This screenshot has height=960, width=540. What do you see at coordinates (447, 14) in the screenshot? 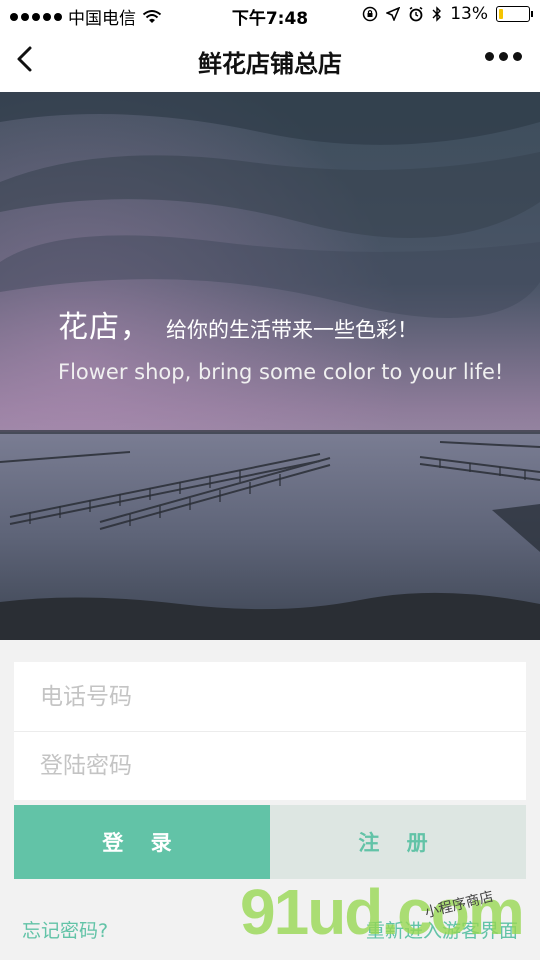
I see `status-right: 13%` at bounding box center [447, 14].